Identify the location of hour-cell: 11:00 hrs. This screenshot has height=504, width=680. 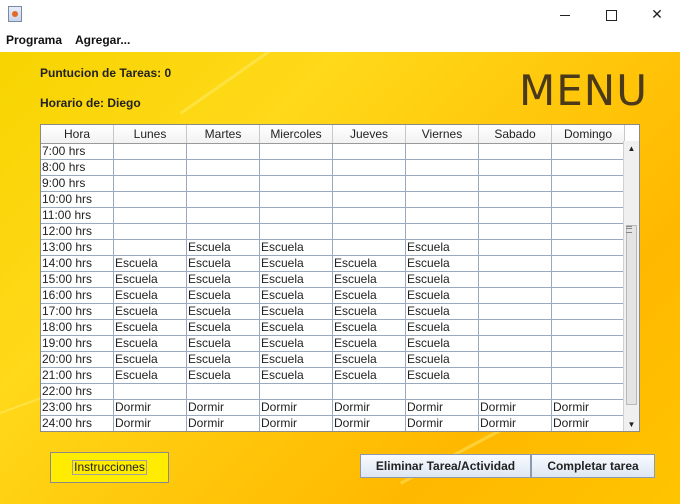
(77, 216).